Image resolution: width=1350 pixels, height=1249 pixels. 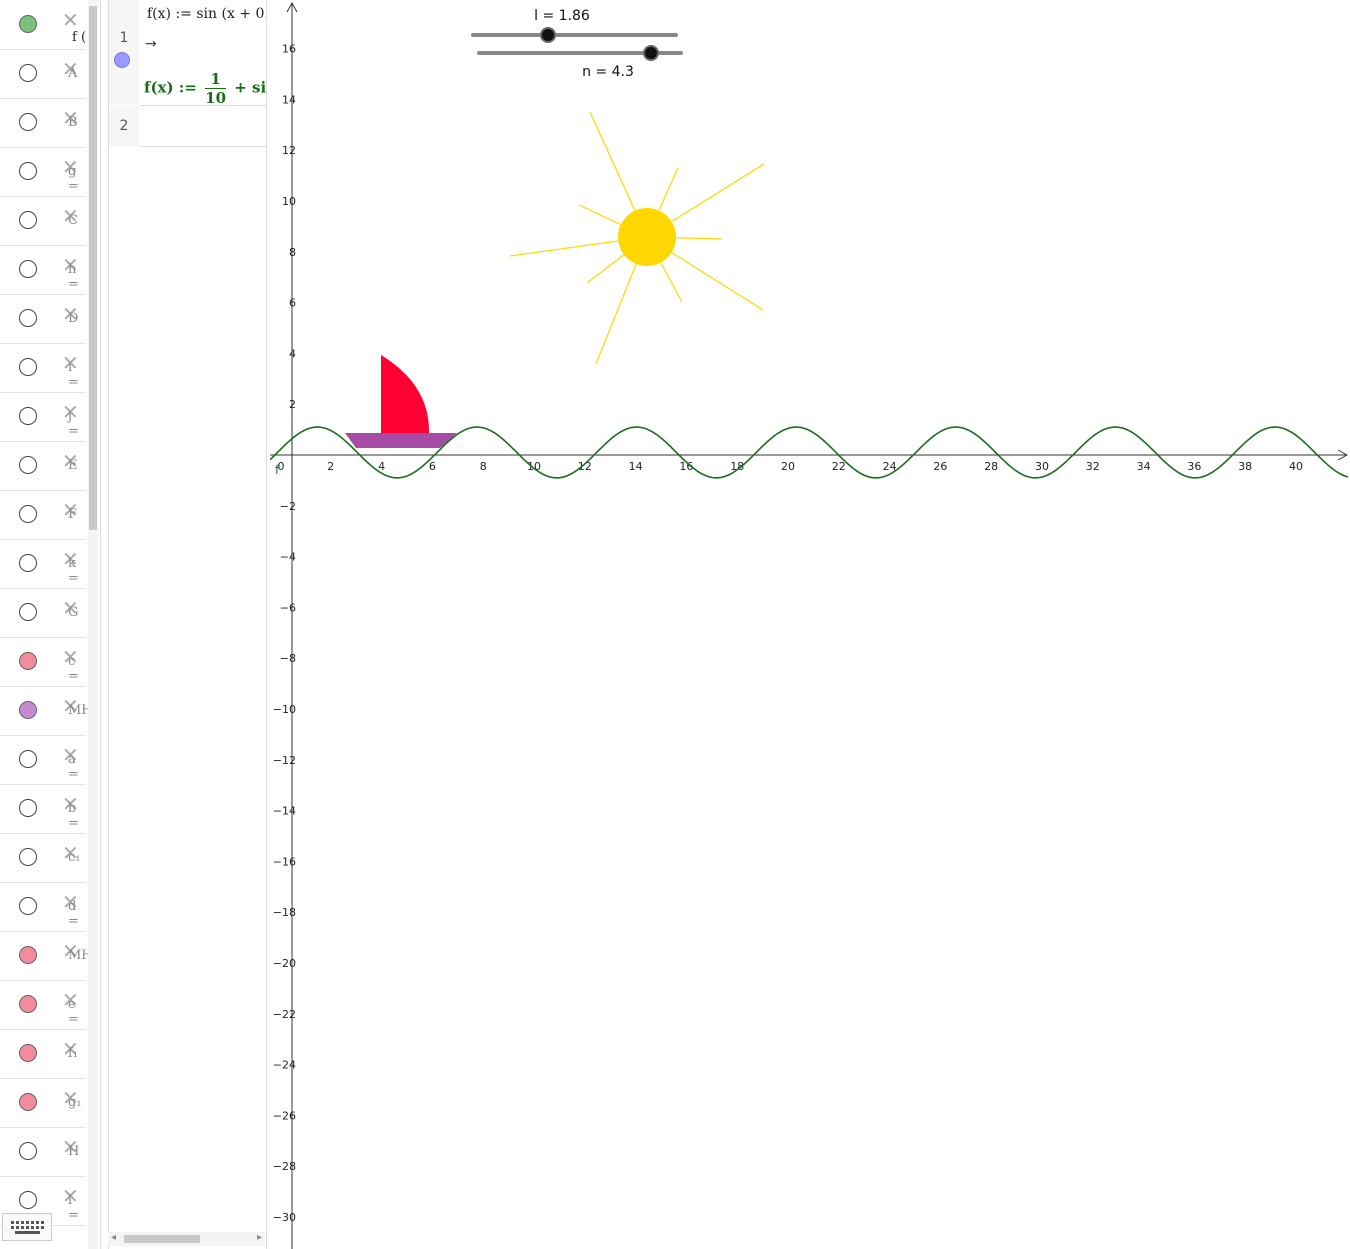 What do you see at coordinates (483, 466) in the screenshot?
I see `x-tick-label: 8` at bounding box center [483, 466].